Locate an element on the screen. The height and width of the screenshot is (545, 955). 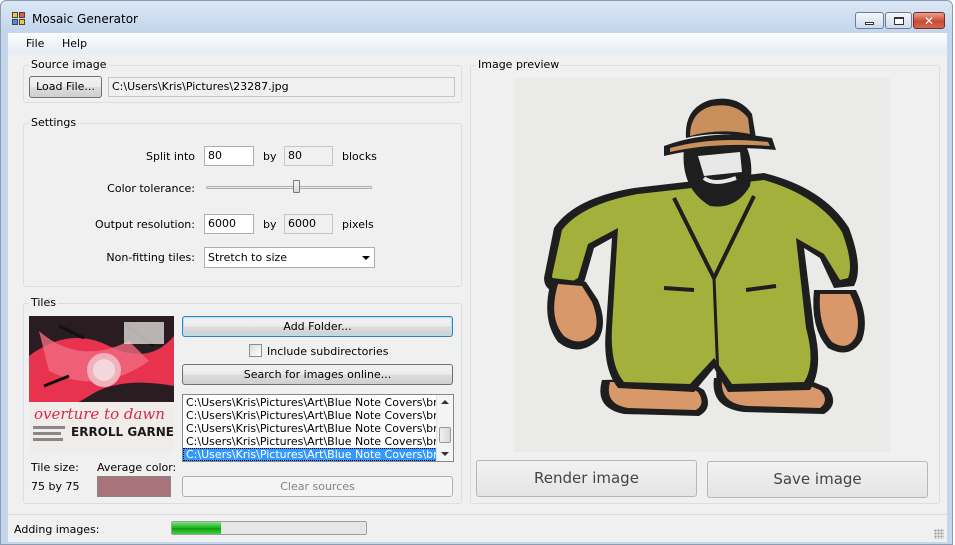
progress-fill is located at coordinates (196, 528).